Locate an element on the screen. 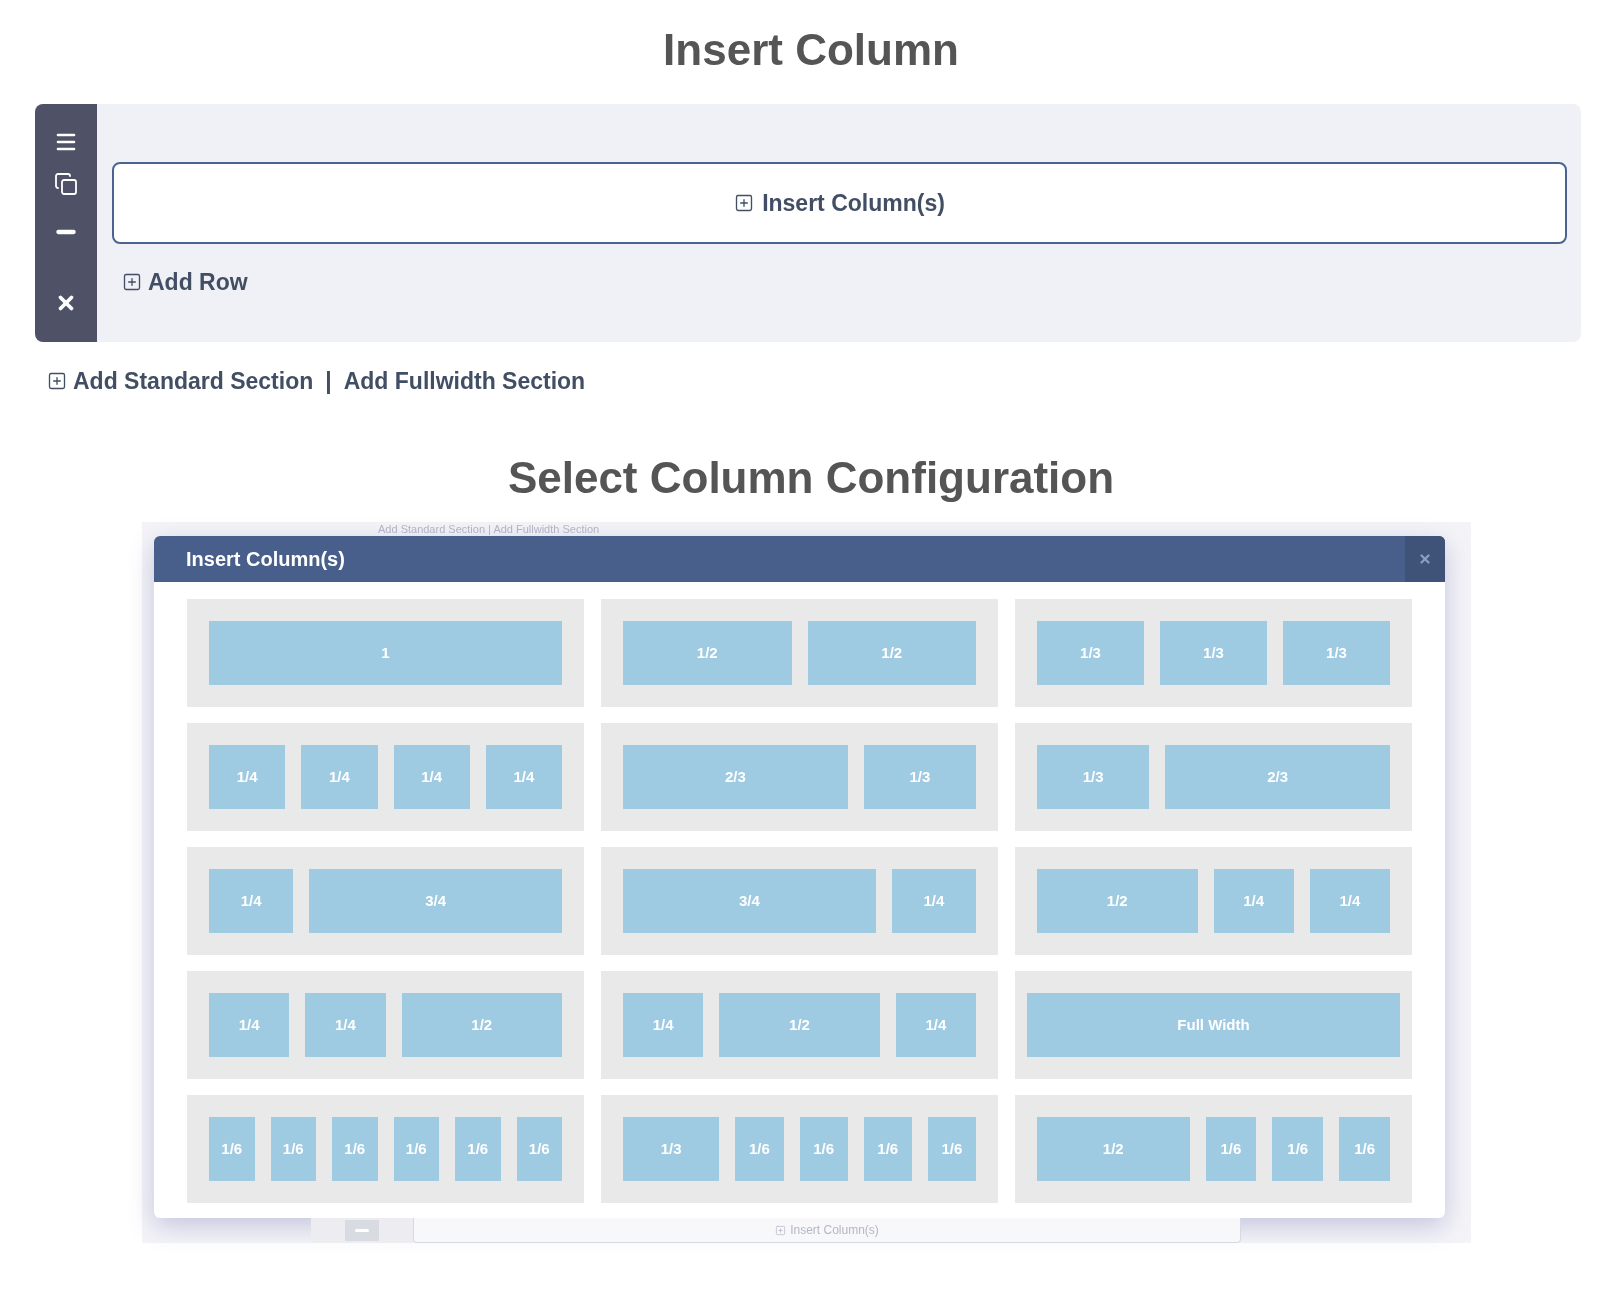 Image resolution: width=1622 pixels, height=1294 pixels. close-button is located at coordinates (1425, 559).